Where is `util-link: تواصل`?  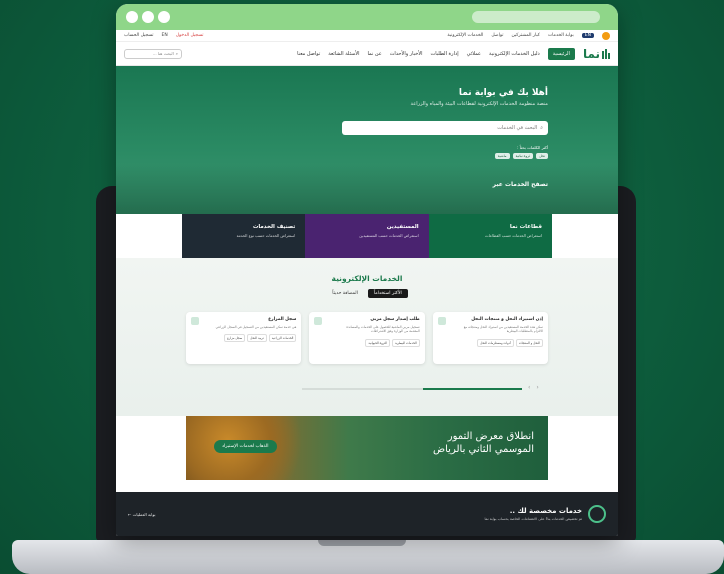 util-link: تواصل is located at coordinates (497, 35).